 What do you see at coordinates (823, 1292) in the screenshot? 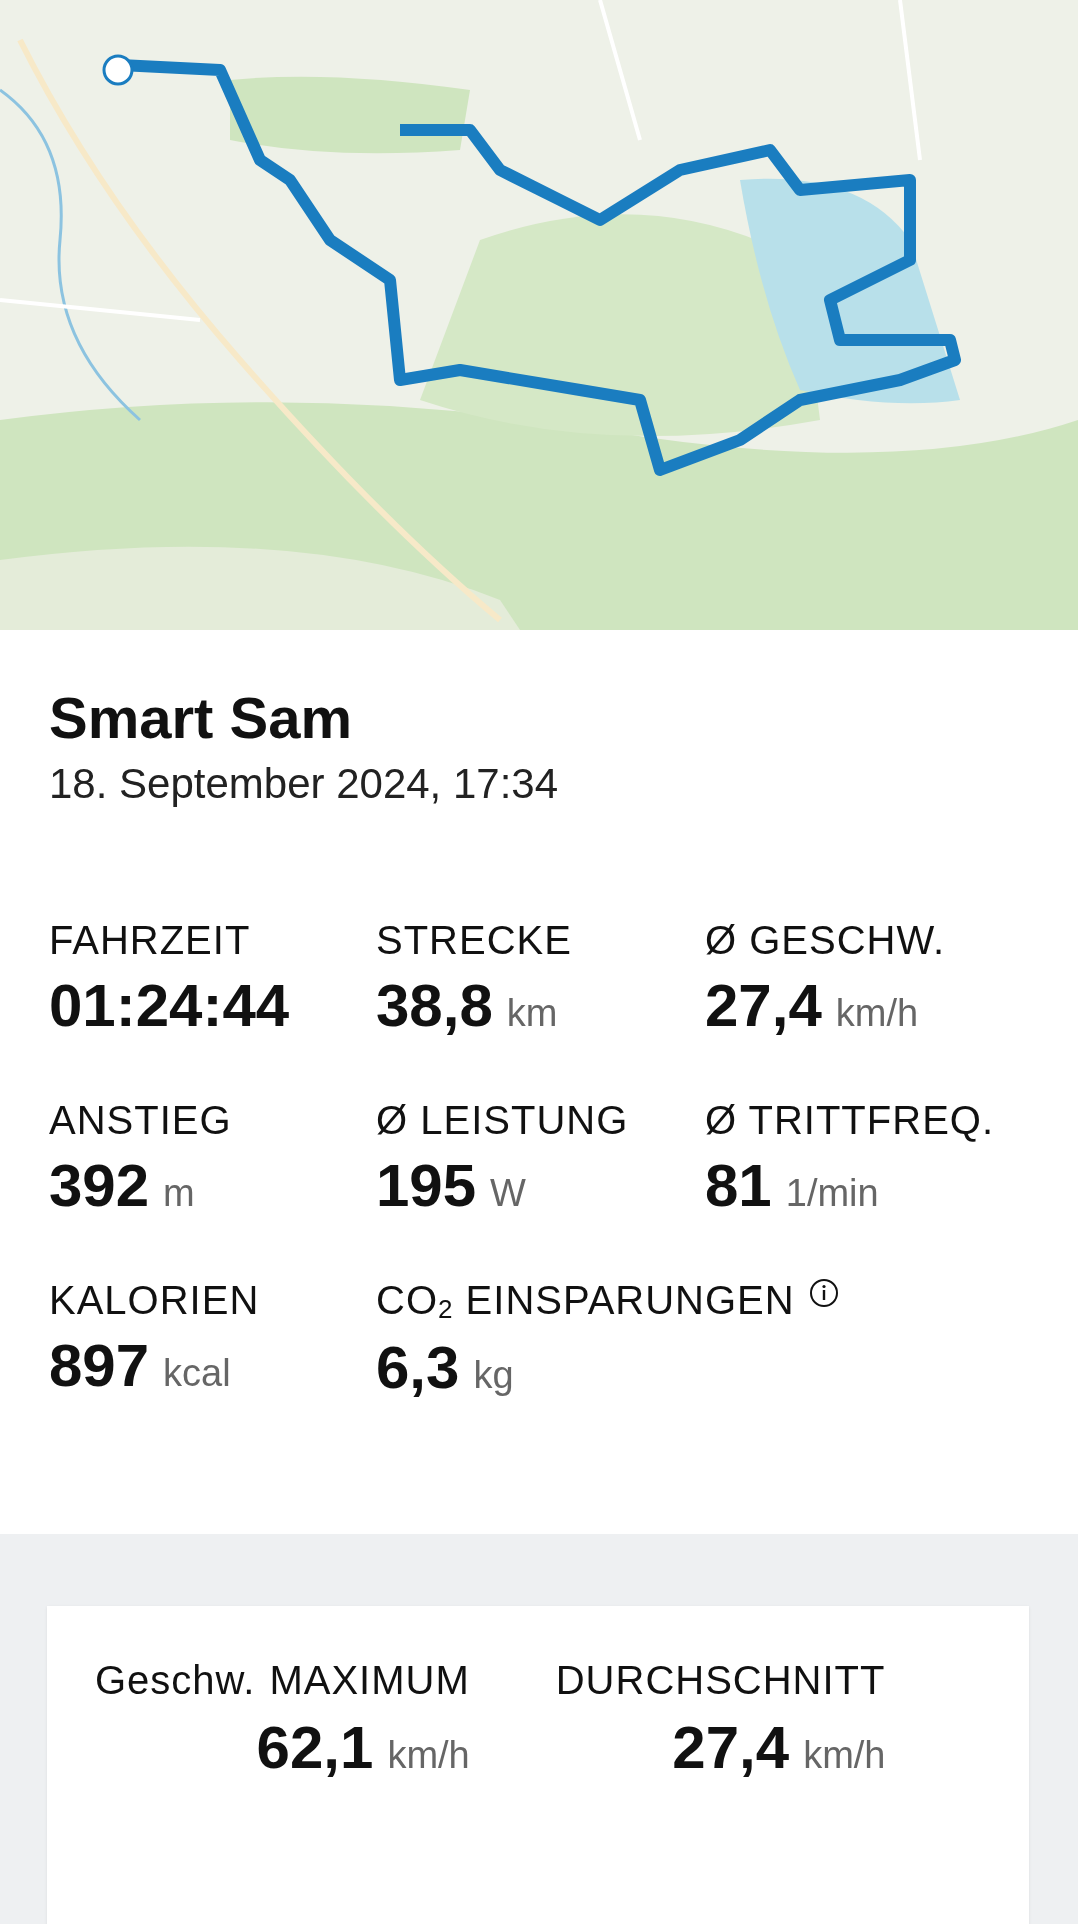
I see `info-icon` at bounding box center [823, 1292].